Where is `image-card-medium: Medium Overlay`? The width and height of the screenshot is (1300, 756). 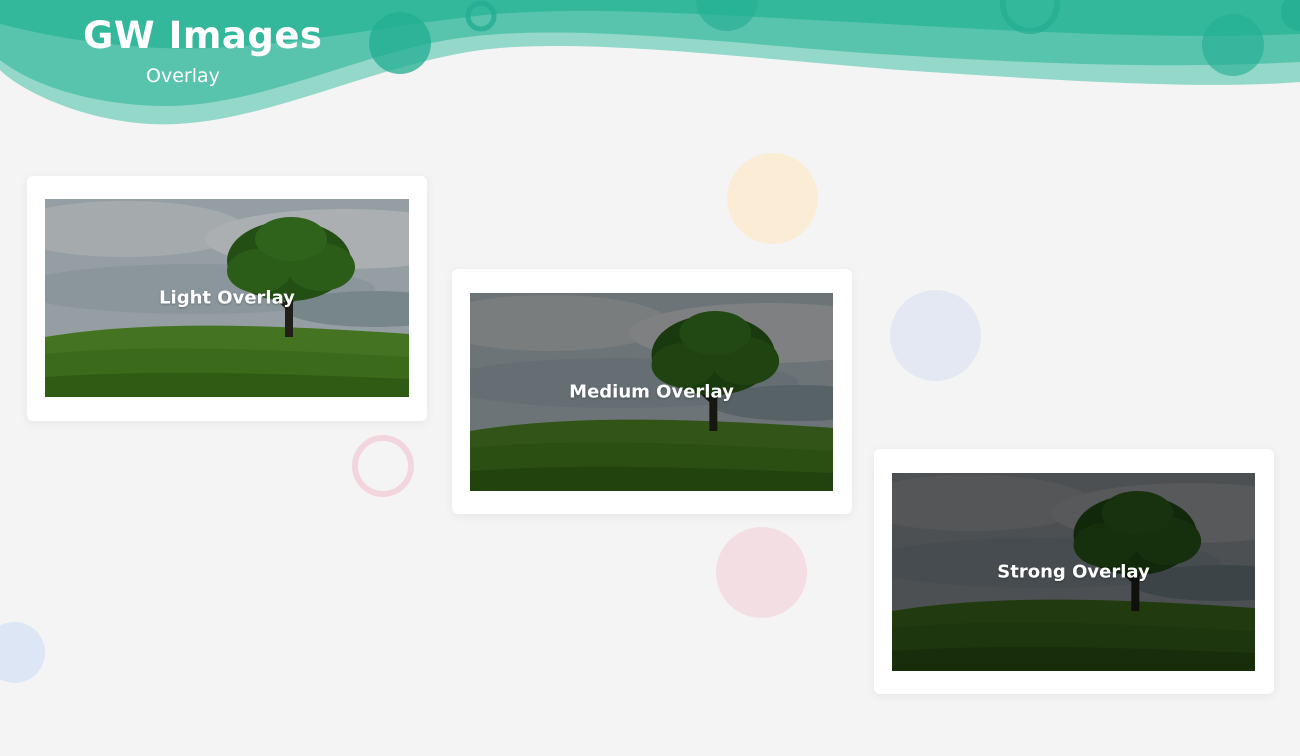 image-card-medium: Medium Overlay is located at coordinates (652, 391).